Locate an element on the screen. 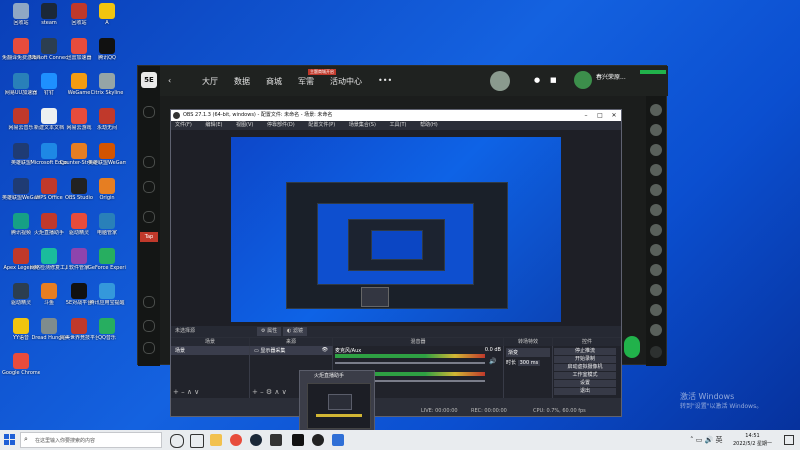  5e-nav-more: ••• is located at coordinates (385, 80).